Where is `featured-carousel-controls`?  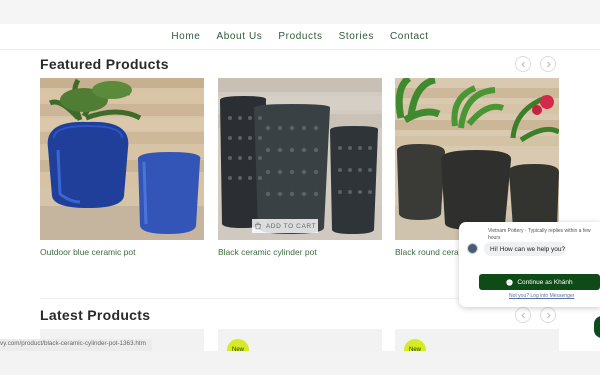 featured-carousel-controls is located at coordinates (535, 64).